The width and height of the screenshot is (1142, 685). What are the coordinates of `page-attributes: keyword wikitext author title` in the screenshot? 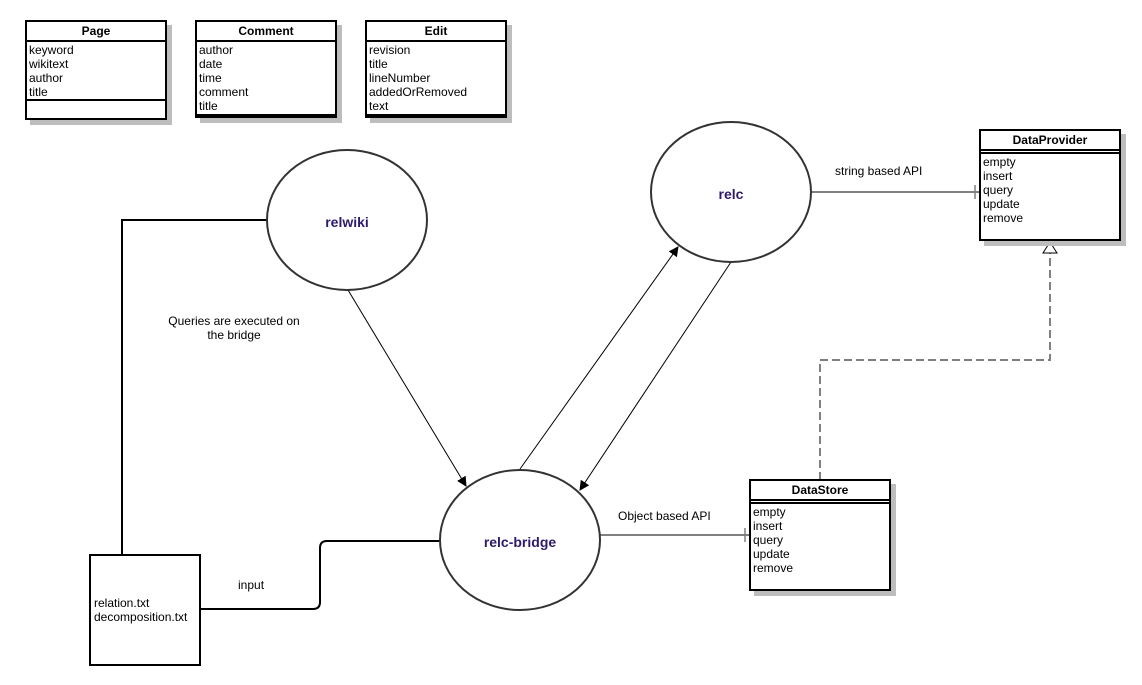 It's located at (96, 70).